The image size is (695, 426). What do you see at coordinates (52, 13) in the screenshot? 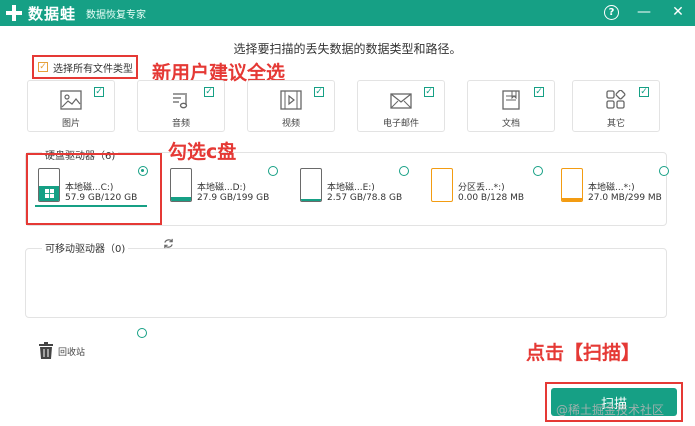
I see `app-name: 数据蛙` at bounding box center [52, 13].